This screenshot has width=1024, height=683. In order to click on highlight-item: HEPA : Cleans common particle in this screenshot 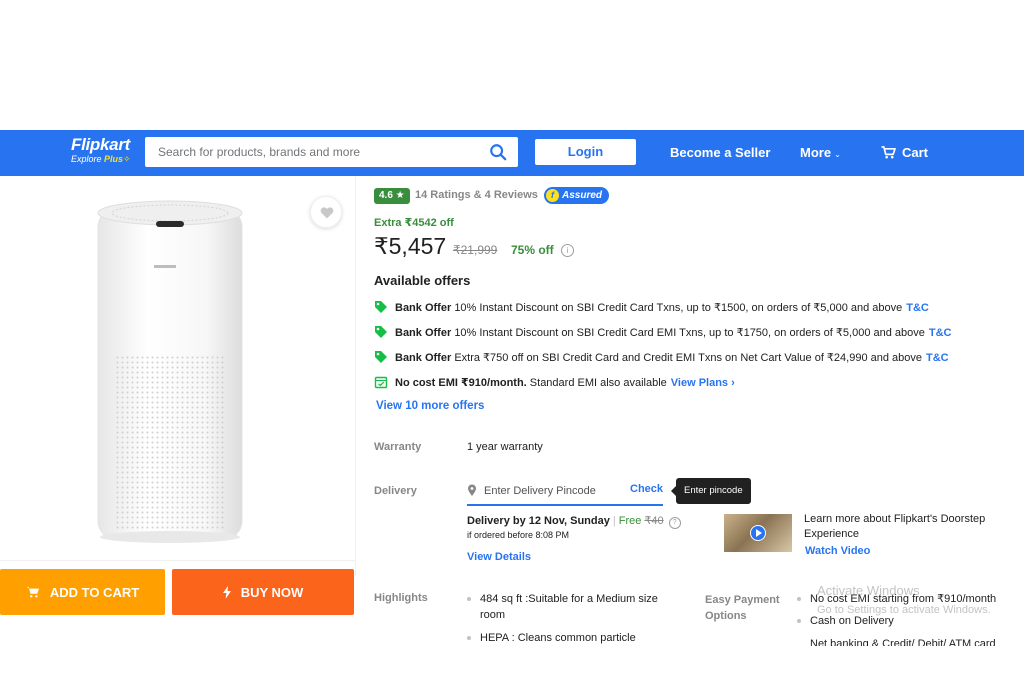, I will do `click(576, 638)`.